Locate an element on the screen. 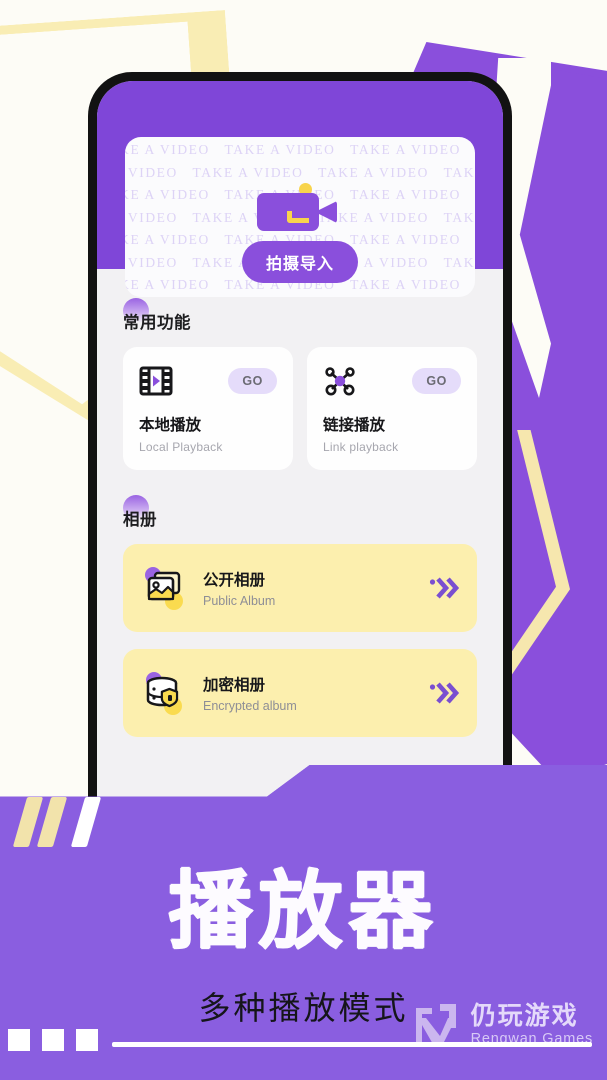 Image resolution: width=607 pixels, height=1080 pixels. capture-import-button: 拍摄导入 is located at coordinates (300, 262).